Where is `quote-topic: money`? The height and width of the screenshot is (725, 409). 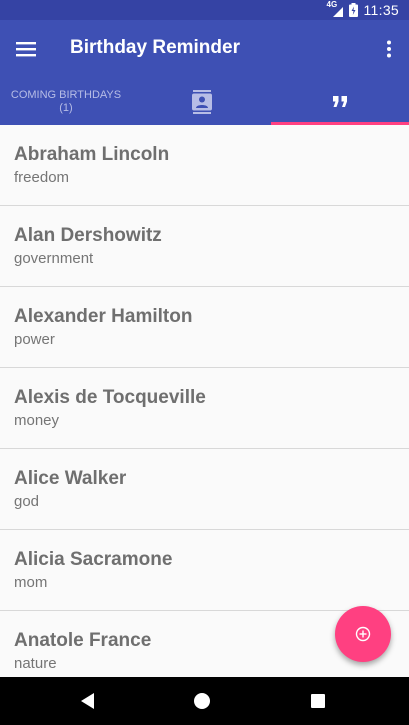 quote-topic: money is located at coordinates (37, 420).